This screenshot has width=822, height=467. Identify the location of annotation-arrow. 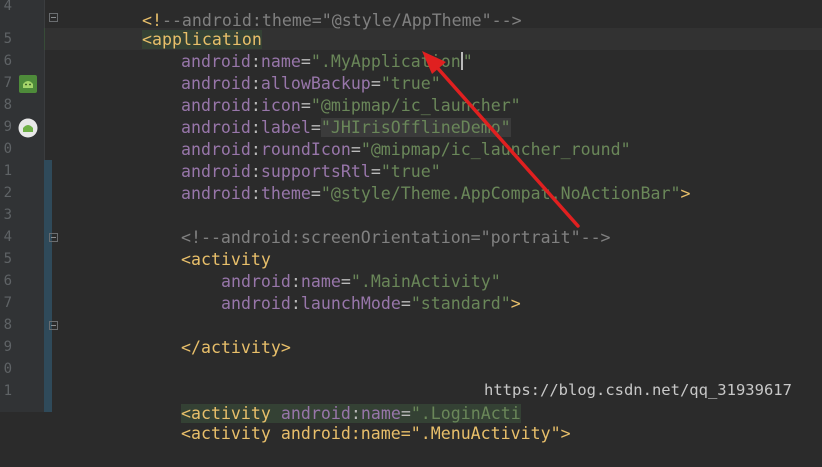
(501, 139).